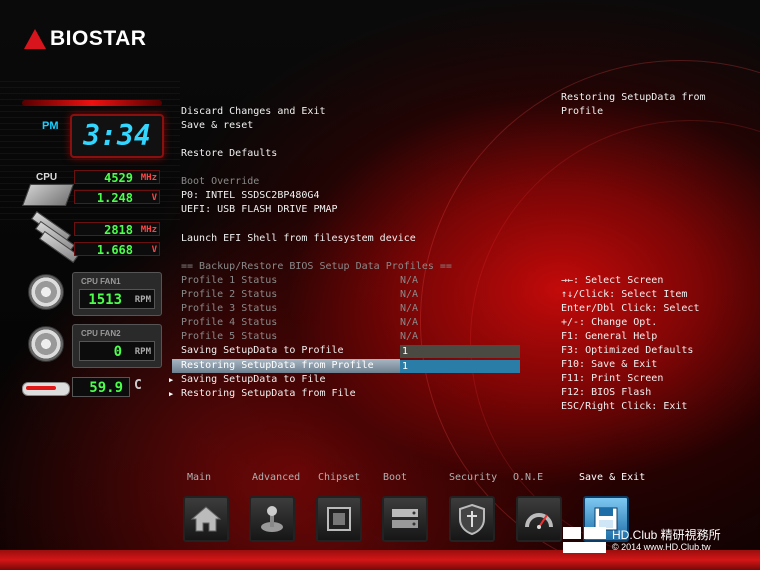 Image resolution: width=760 pixels, height=570 pixels. Describe the element at coordinates (661, 547) in the screenshot. I see `watermark-copyright: © 2014 www.HD.Club.tw` at that location.